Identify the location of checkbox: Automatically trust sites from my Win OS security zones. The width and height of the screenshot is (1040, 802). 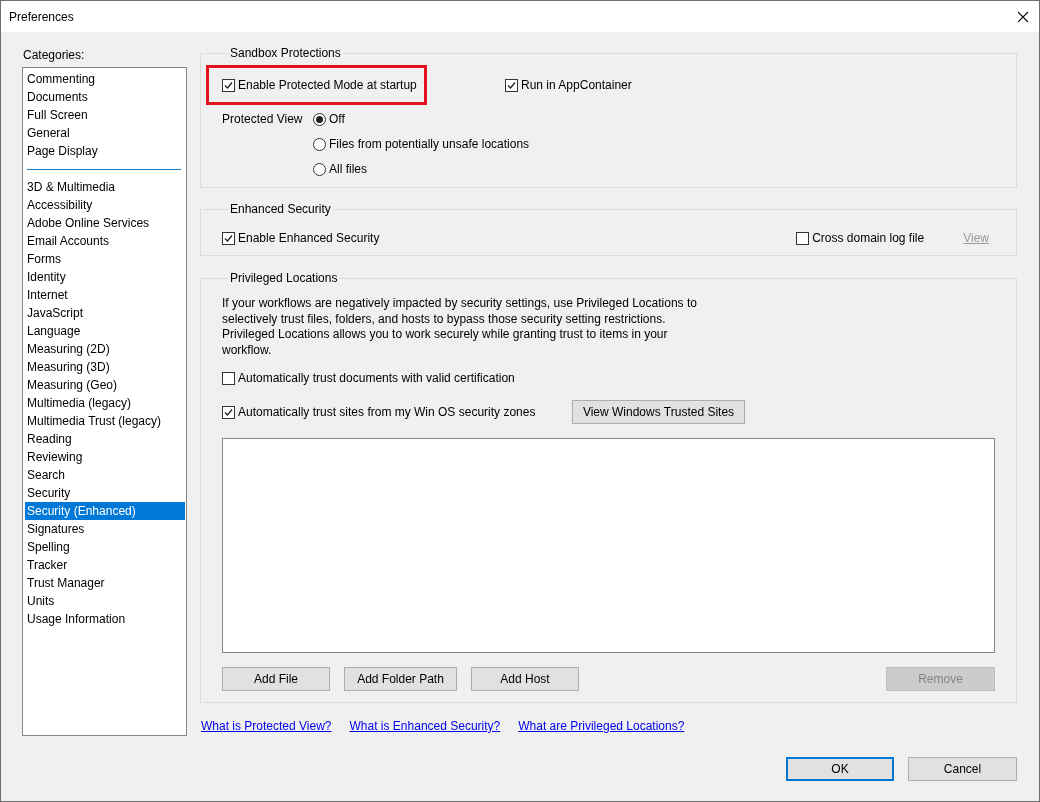
(379, 412).